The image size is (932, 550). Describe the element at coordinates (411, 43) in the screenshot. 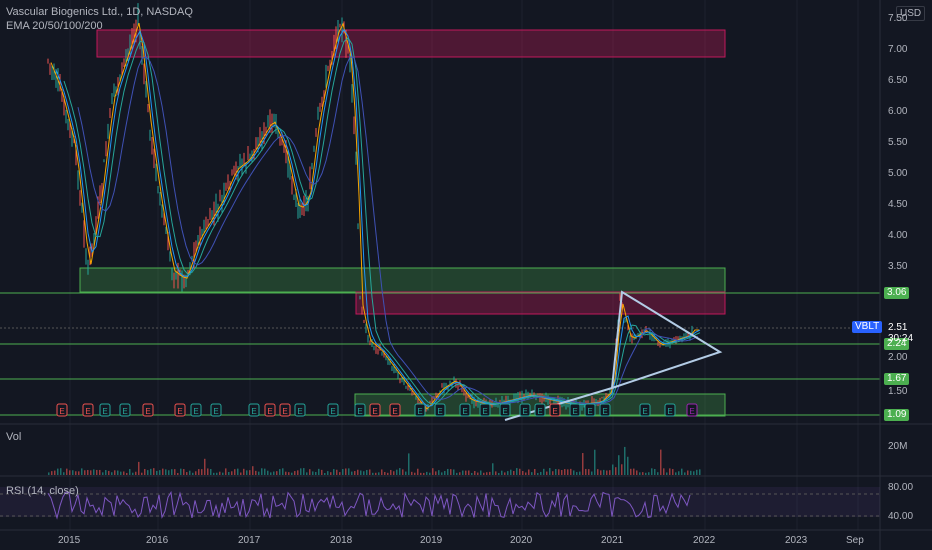

I see `resistance-zone-upper` at that location.